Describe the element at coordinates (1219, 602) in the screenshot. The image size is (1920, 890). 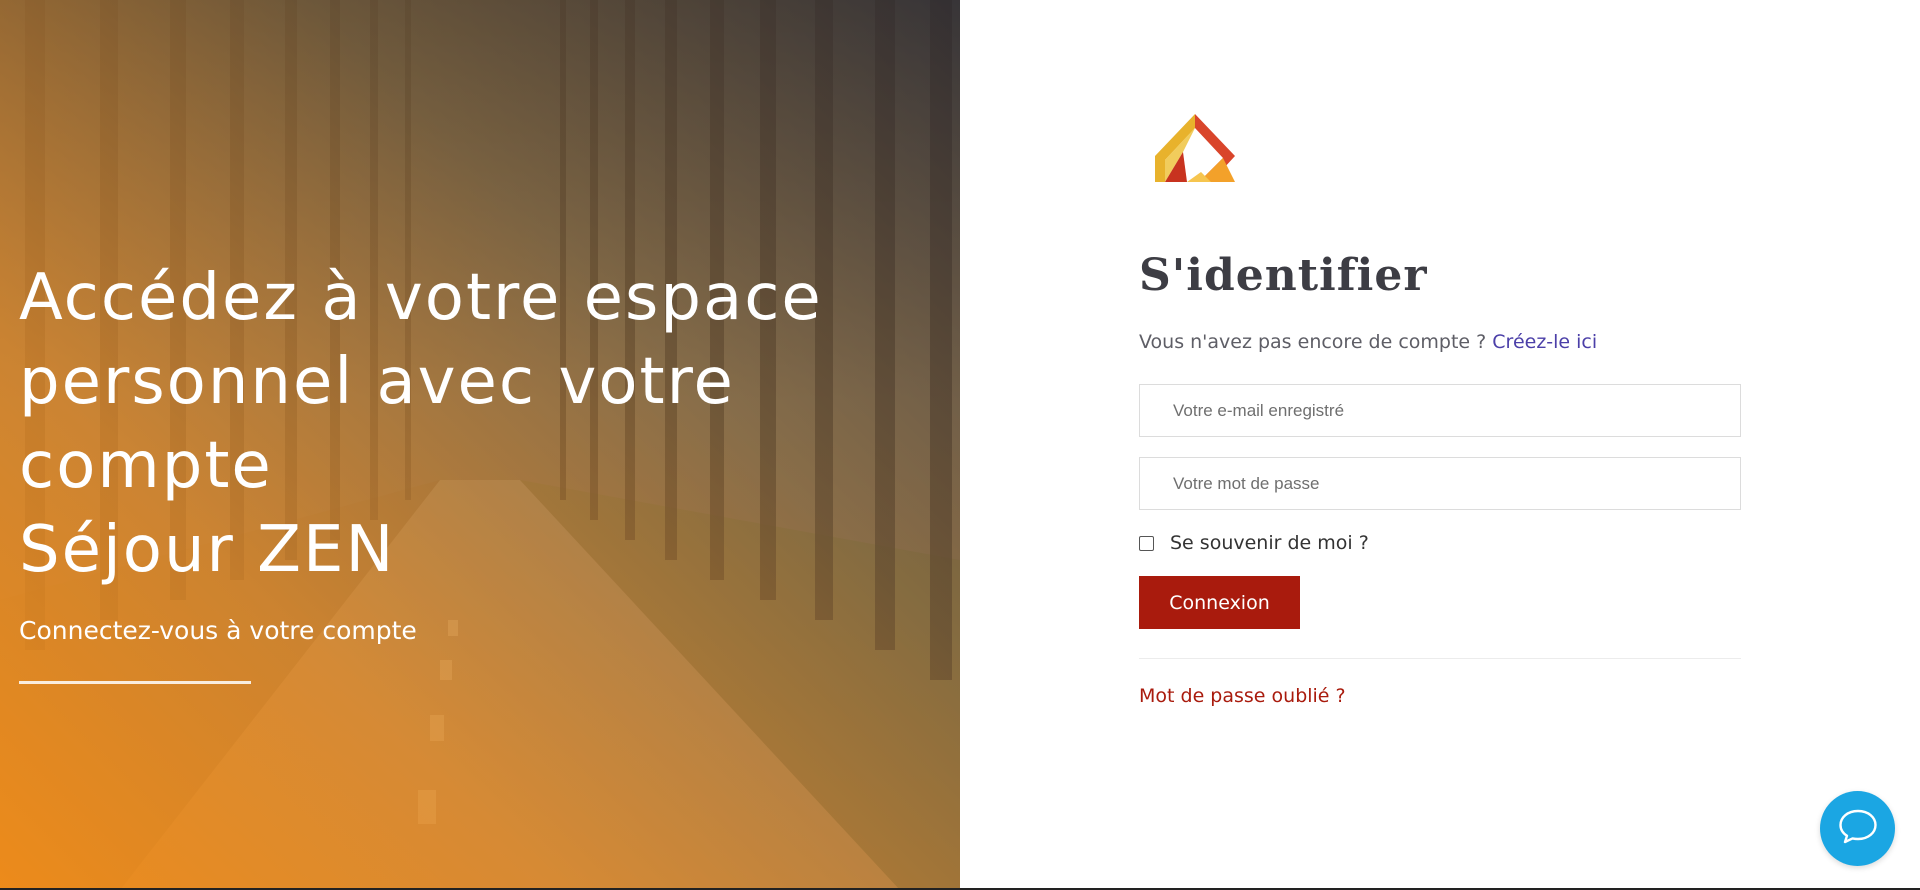
I see `login-button: Connexion` at that location.